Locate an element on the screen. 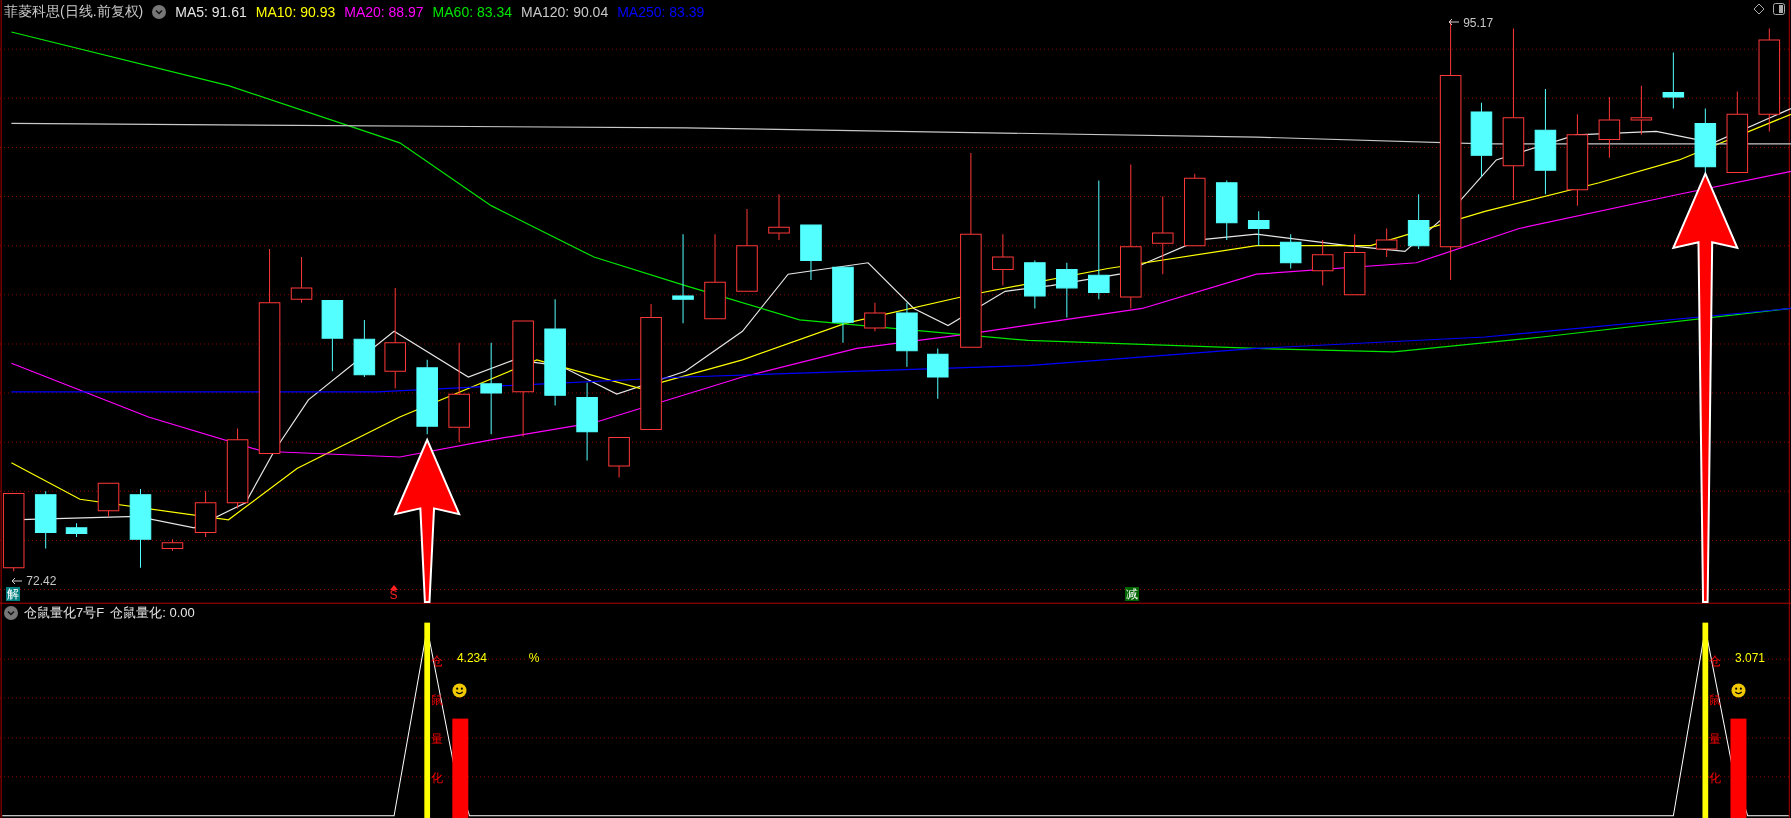  stock-title: 菲菱科思(日线.前复权) is located at coordinates (74, 12).